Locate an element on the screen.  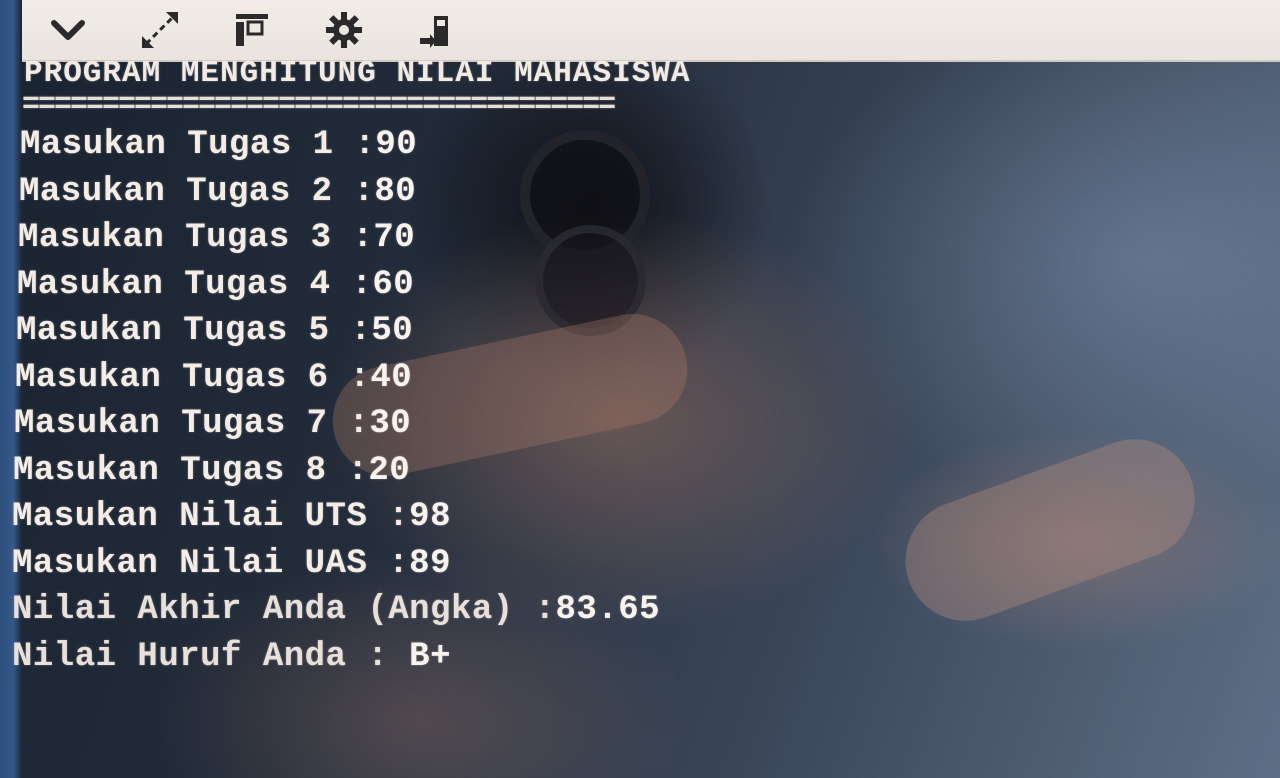
input-label: Masukan Nilai UTS : is located at coordinates (211, 517).